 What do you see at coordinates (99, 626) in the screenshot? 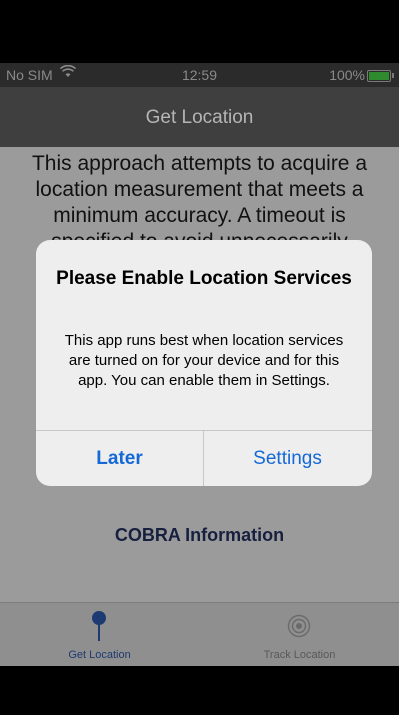
I see `map-pin-icon` at bounding box center [99, 626].